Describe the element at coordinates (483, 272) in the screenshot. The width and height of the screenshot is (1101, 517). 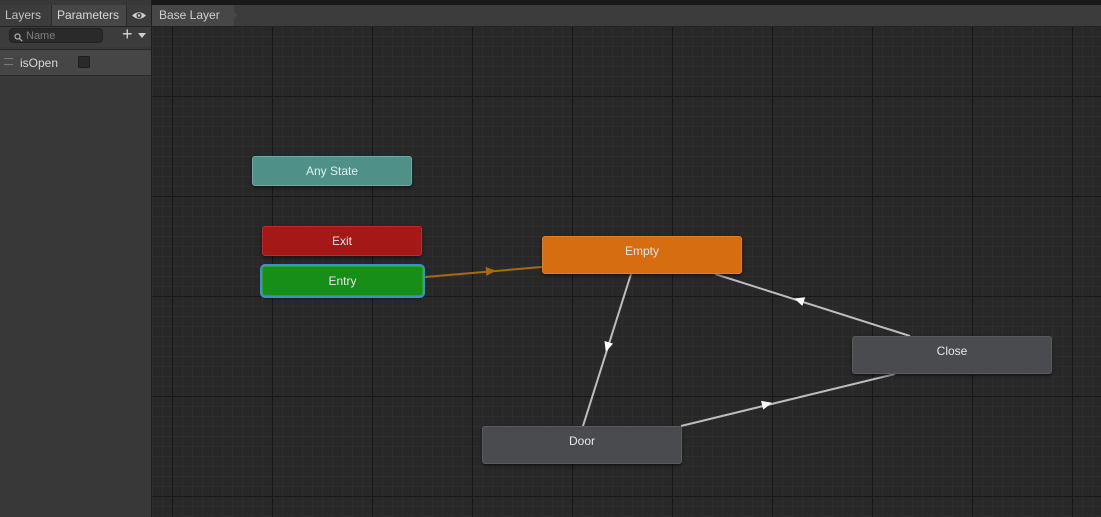
I see `transition-entry-empty` at that location.